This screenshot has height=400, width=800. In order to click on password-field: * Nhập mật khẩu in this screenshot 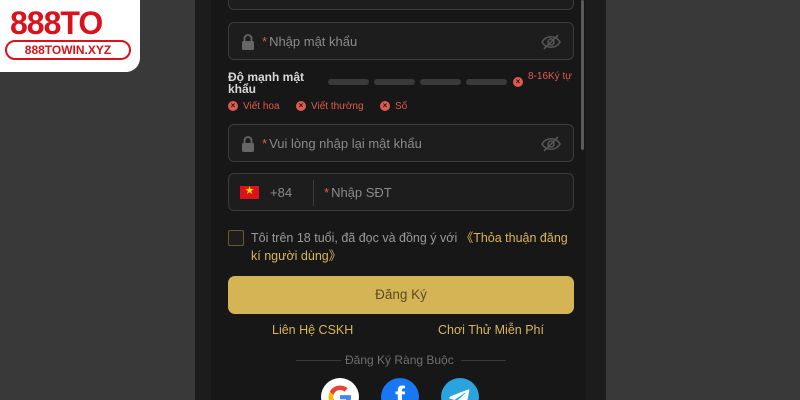, I will do `click(401, 41)`.